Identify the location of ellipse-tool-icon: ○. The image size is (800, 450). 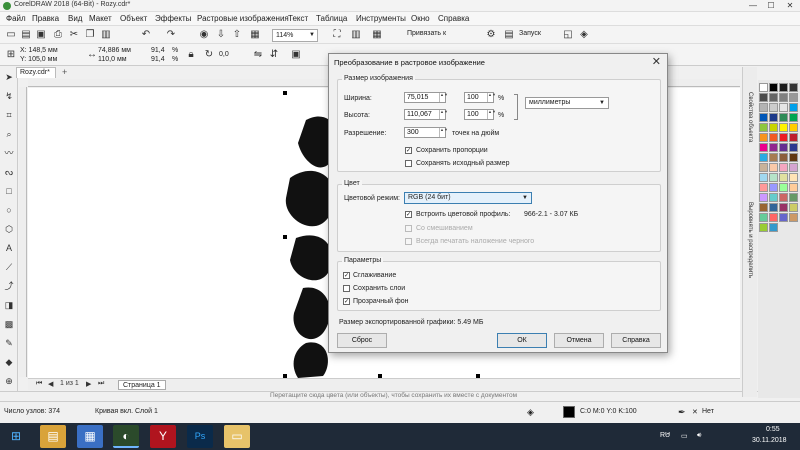
(9, 210).